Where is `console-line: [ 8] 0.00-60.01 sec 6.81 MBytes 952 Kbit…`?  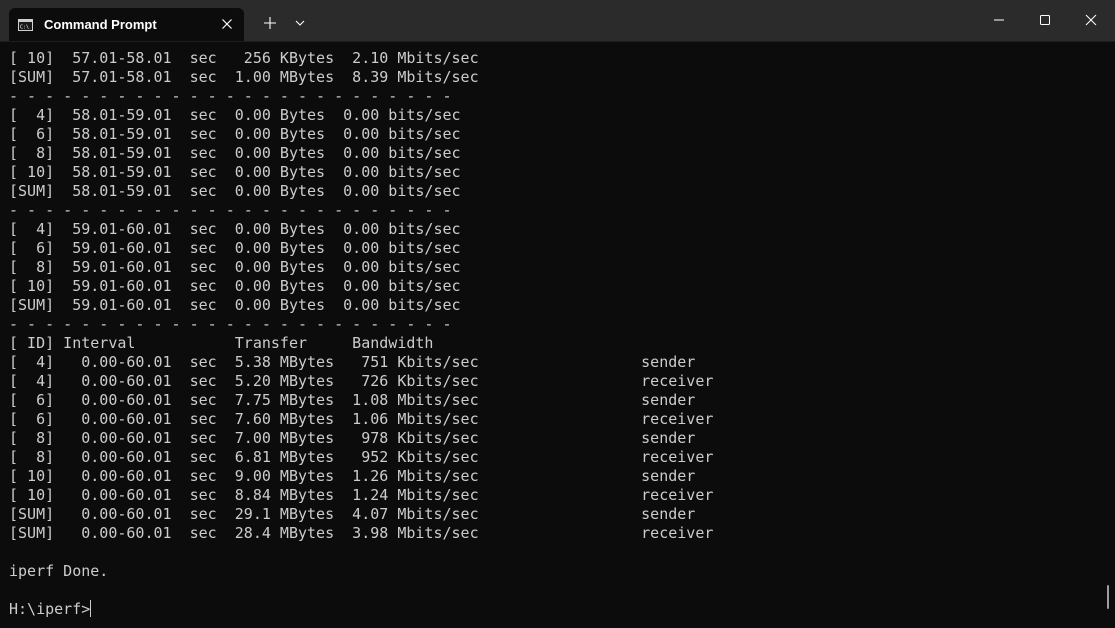
console-line: [ 8] 0.00-60.01 sec 6.81 MBytes 952 Kbit… is located at coordinates (361, 457).